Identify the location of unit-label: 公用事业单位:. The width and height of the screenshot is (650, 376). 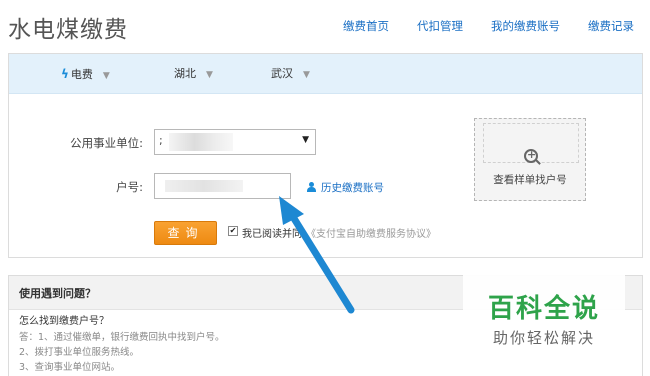
(106, 143).